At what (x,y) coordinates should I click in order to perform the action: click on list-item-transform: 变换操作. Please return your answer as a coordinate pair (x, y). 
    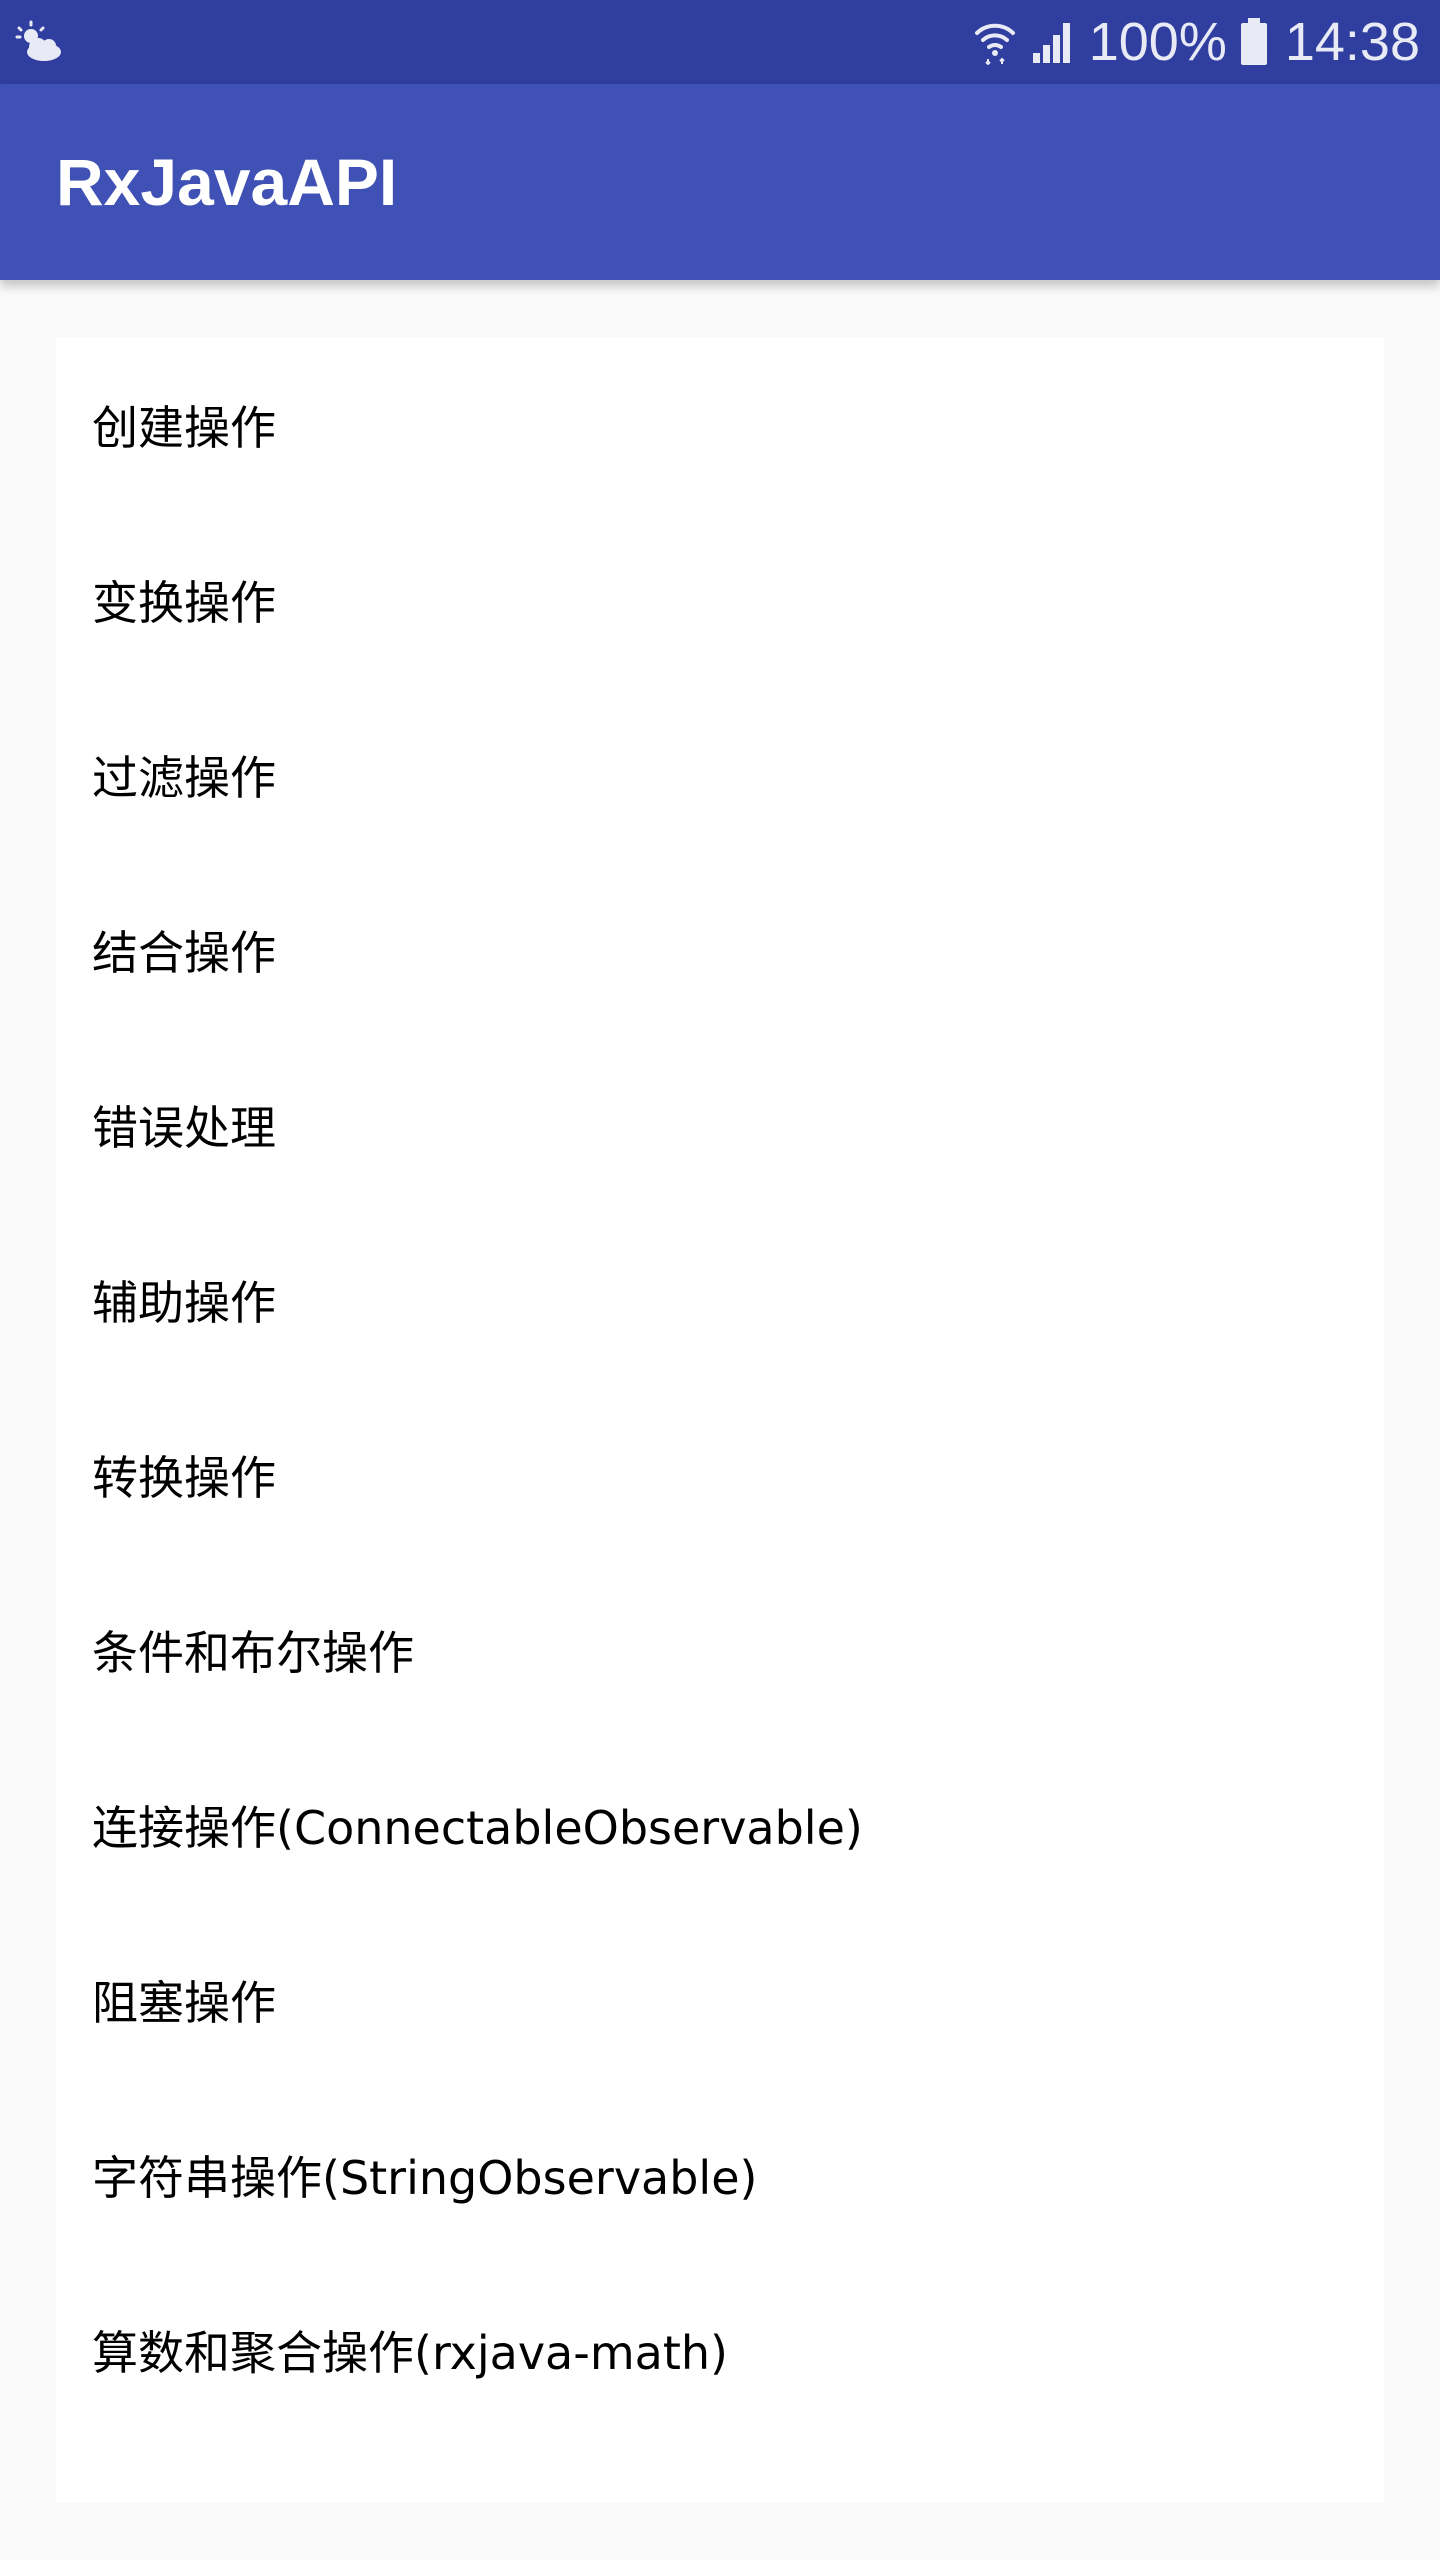
    Looking at the image, I should click on (720, 599).